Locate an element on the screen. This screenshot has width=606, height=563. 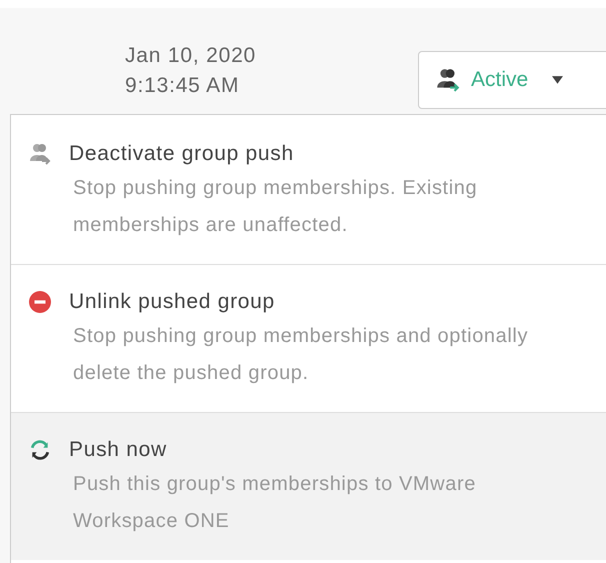
remove-icon is located at coordinates (40, 302).